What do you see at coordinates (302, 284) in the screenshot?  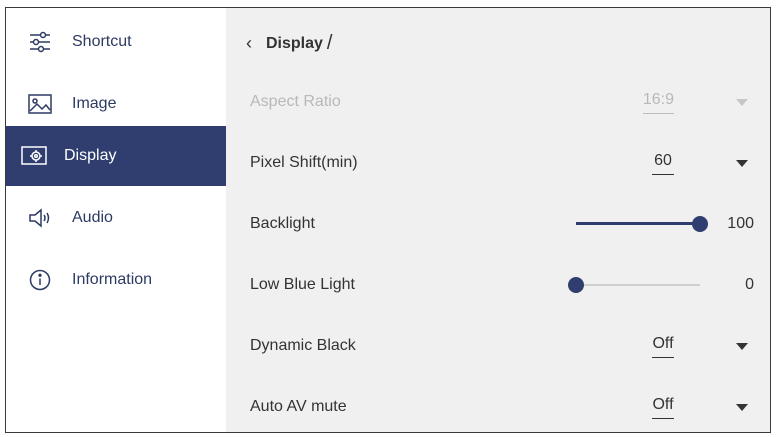 I see `setting-label: Low Blue Light` at bounding box center [302, 284].